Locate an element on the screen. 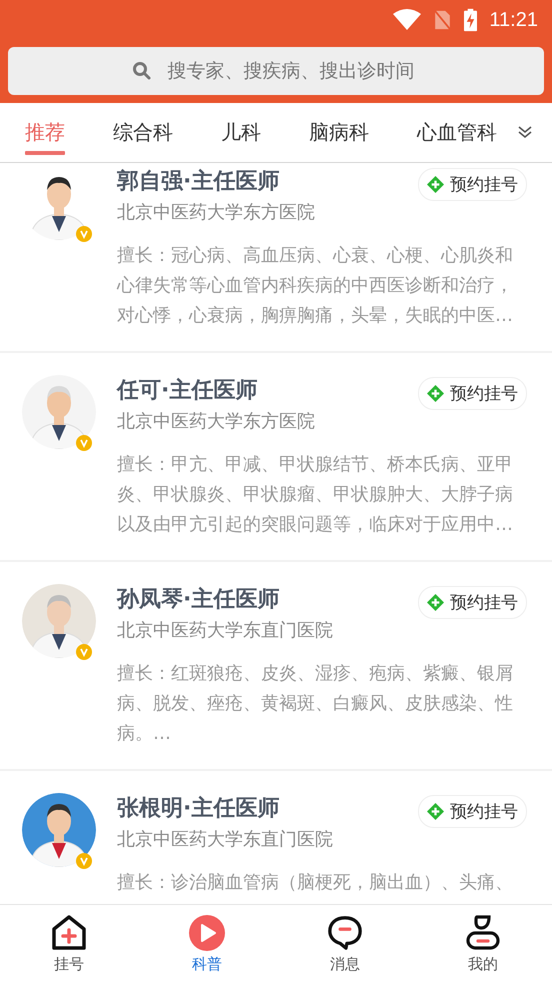  chat-bubble-icon is located at coordinates (345, 932).